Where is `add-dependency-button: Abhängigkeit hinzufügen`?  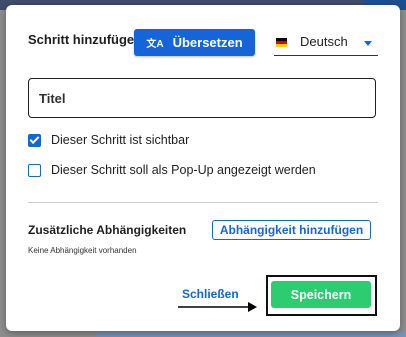 add-dependency-button: Abhängigkeit hinzufügen is located at coordinates (291, 230).